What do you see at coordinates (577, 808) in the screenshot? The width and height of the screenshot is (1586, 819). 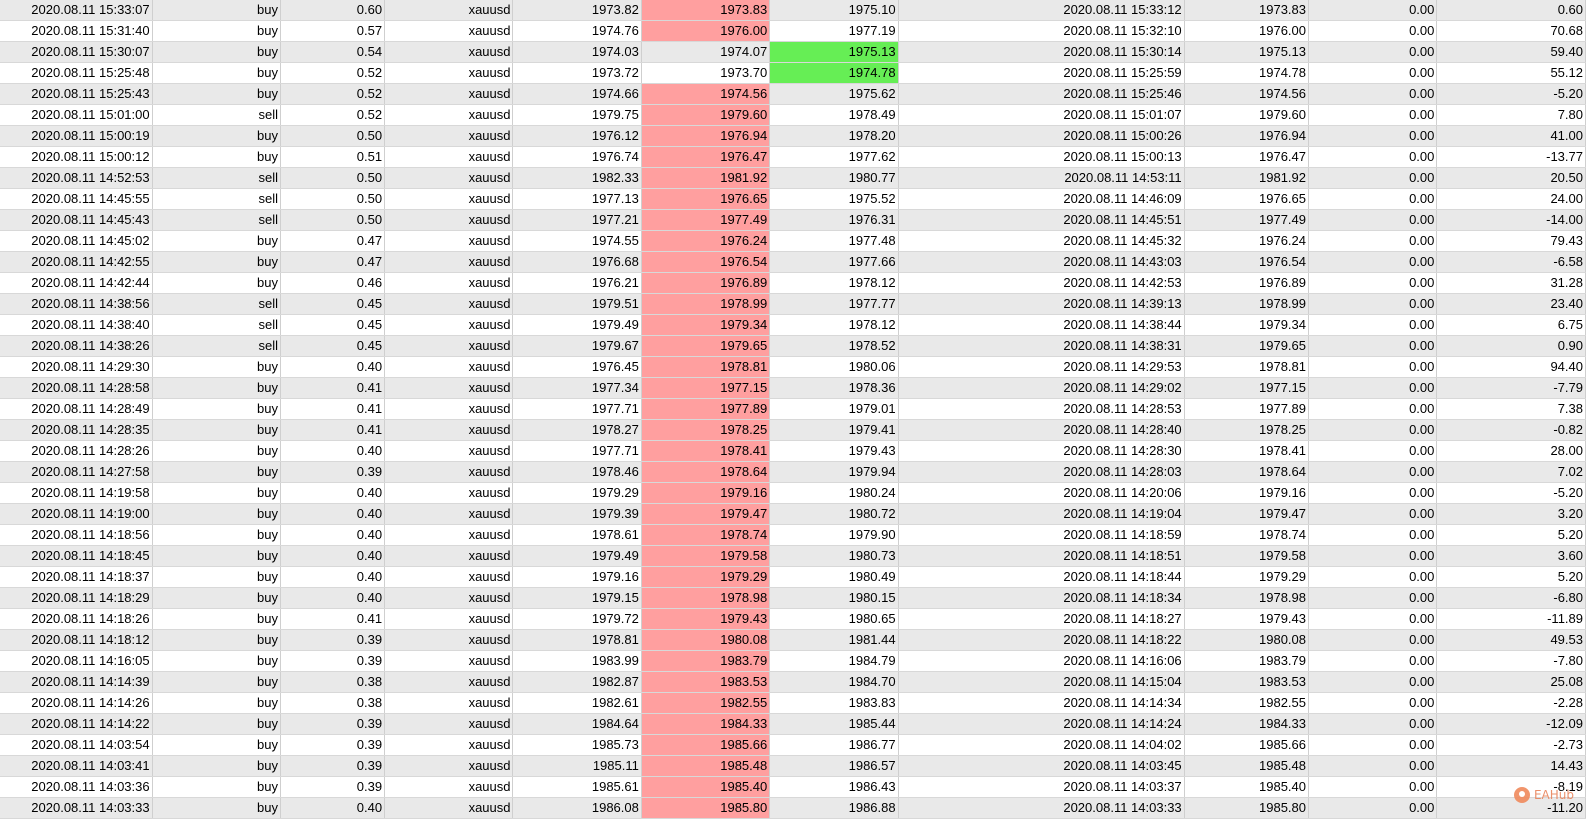 I see `open-price-cell: 1986.08` at bounding box center [577, 808].